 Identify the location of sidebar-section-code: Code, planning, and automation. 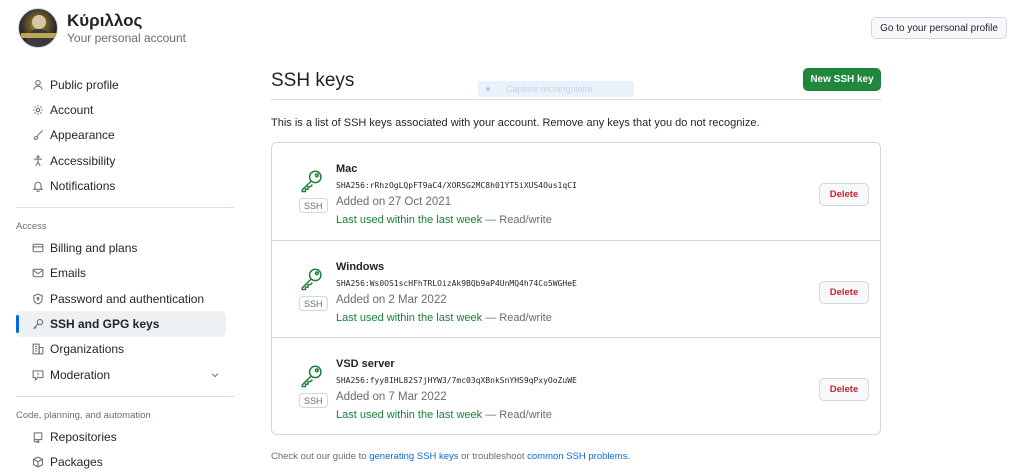
(83, 415).